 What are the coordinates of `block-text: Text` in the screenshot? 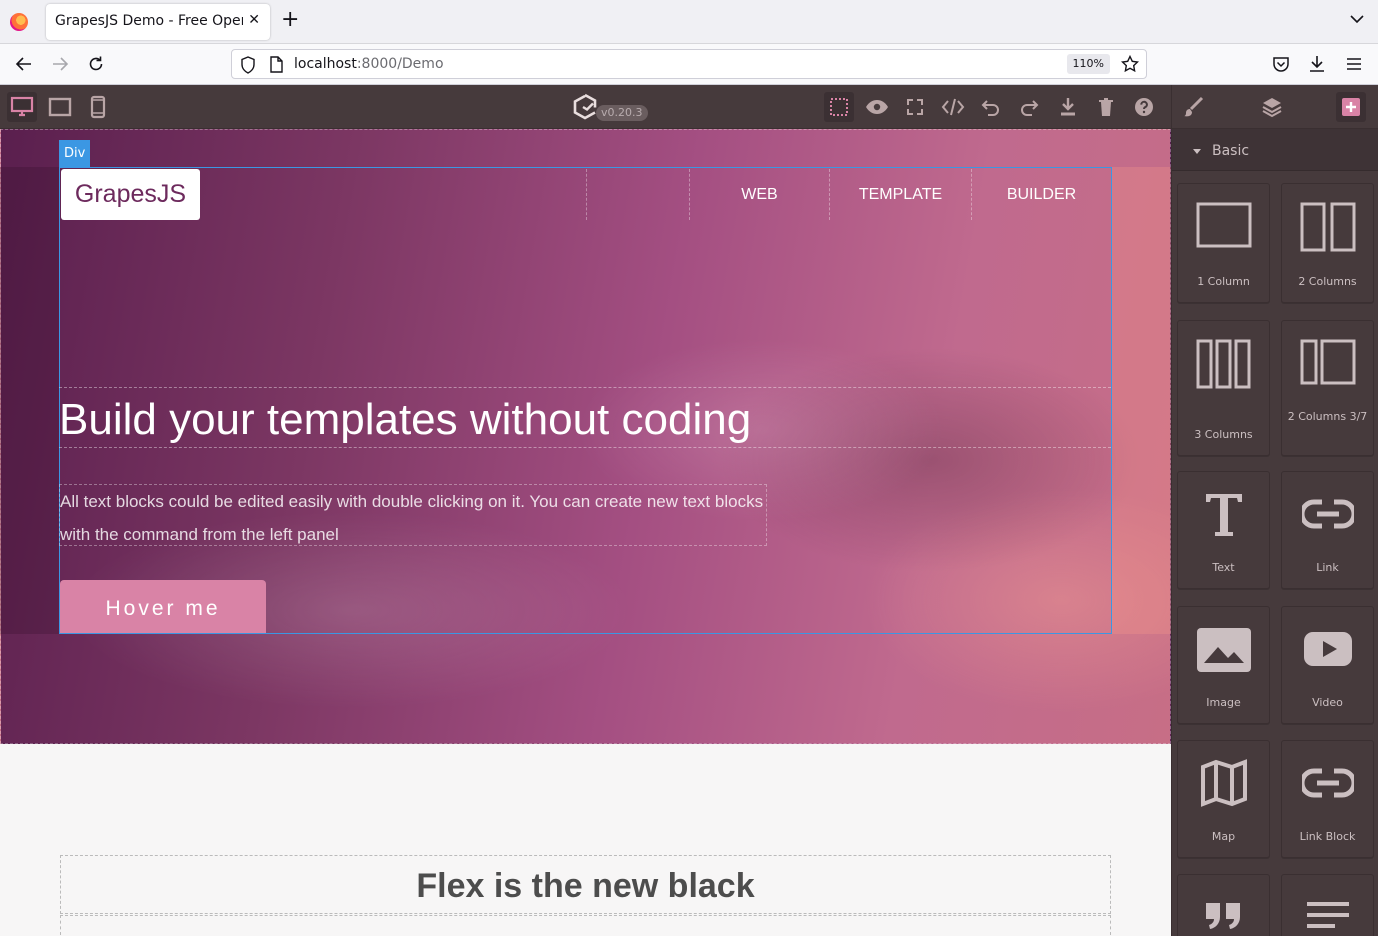 It's located at (1223, 530).